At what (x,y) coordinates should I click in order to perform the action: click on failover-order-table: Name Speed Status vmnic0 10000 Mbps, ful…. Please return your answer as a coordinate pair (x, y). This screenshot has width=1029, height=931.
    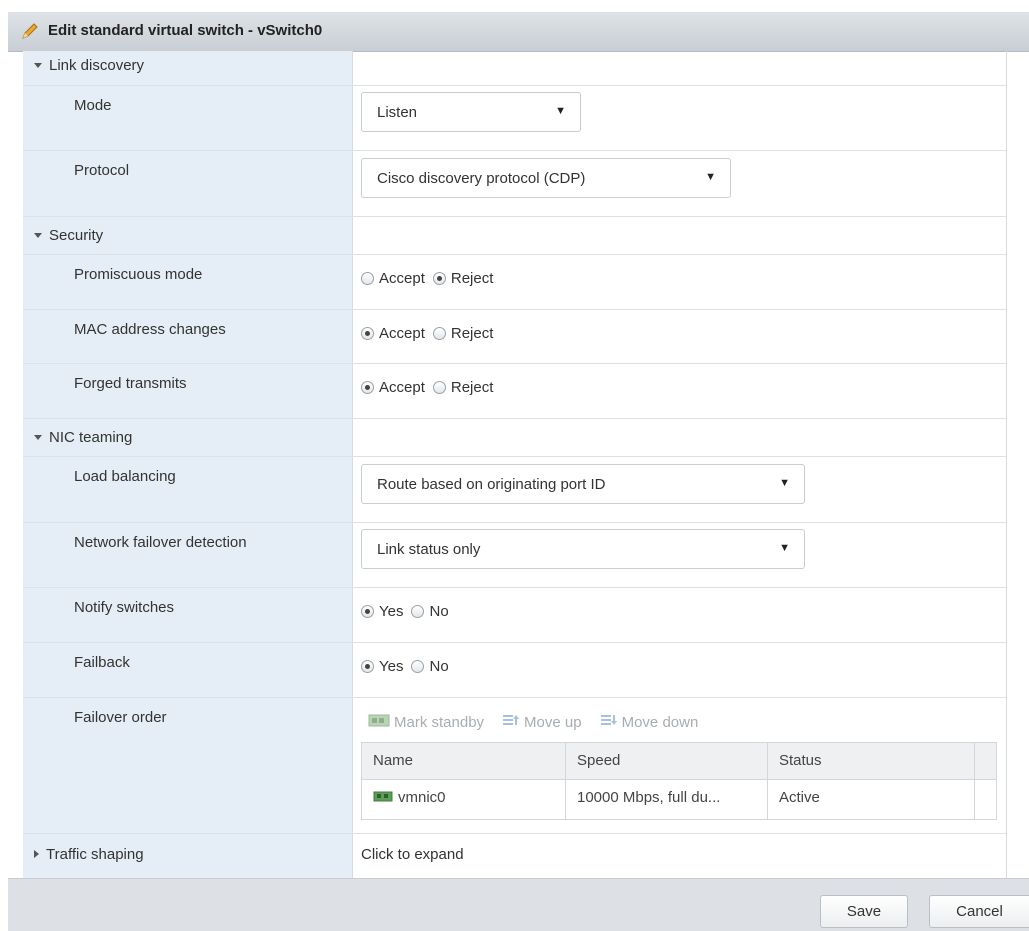
    Looking at the image, I should click on (679, 781).